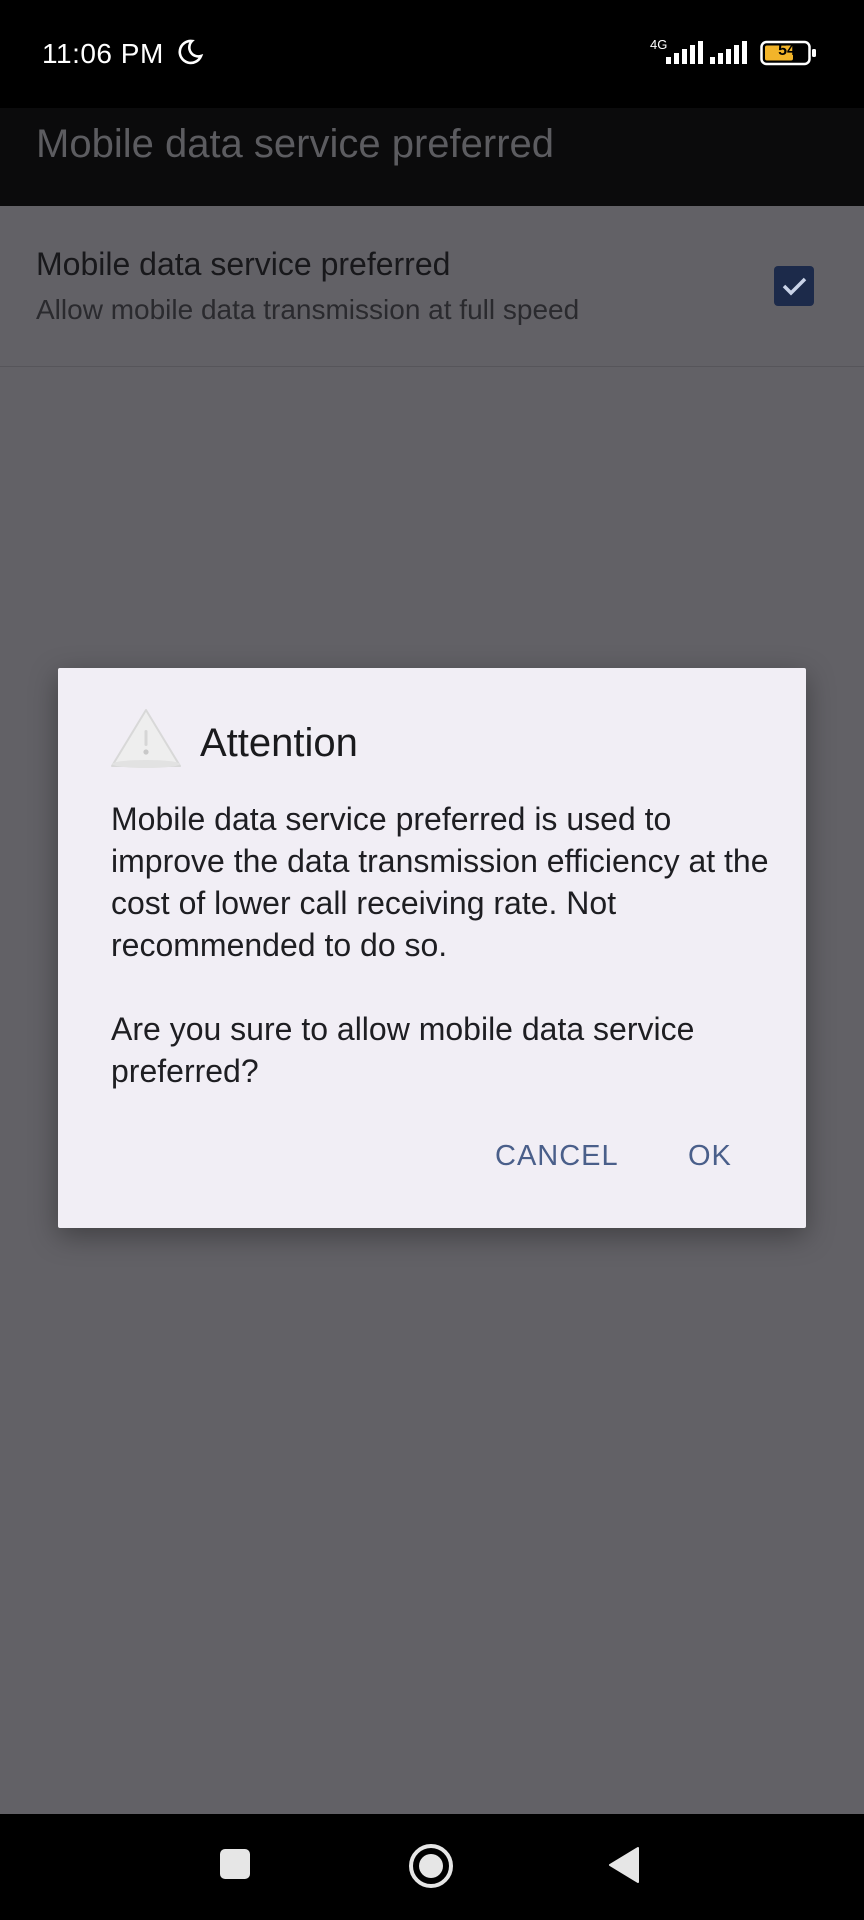 This screenshot has width=864, height=1920. I want to click on moon-icon, so click(191, 52).